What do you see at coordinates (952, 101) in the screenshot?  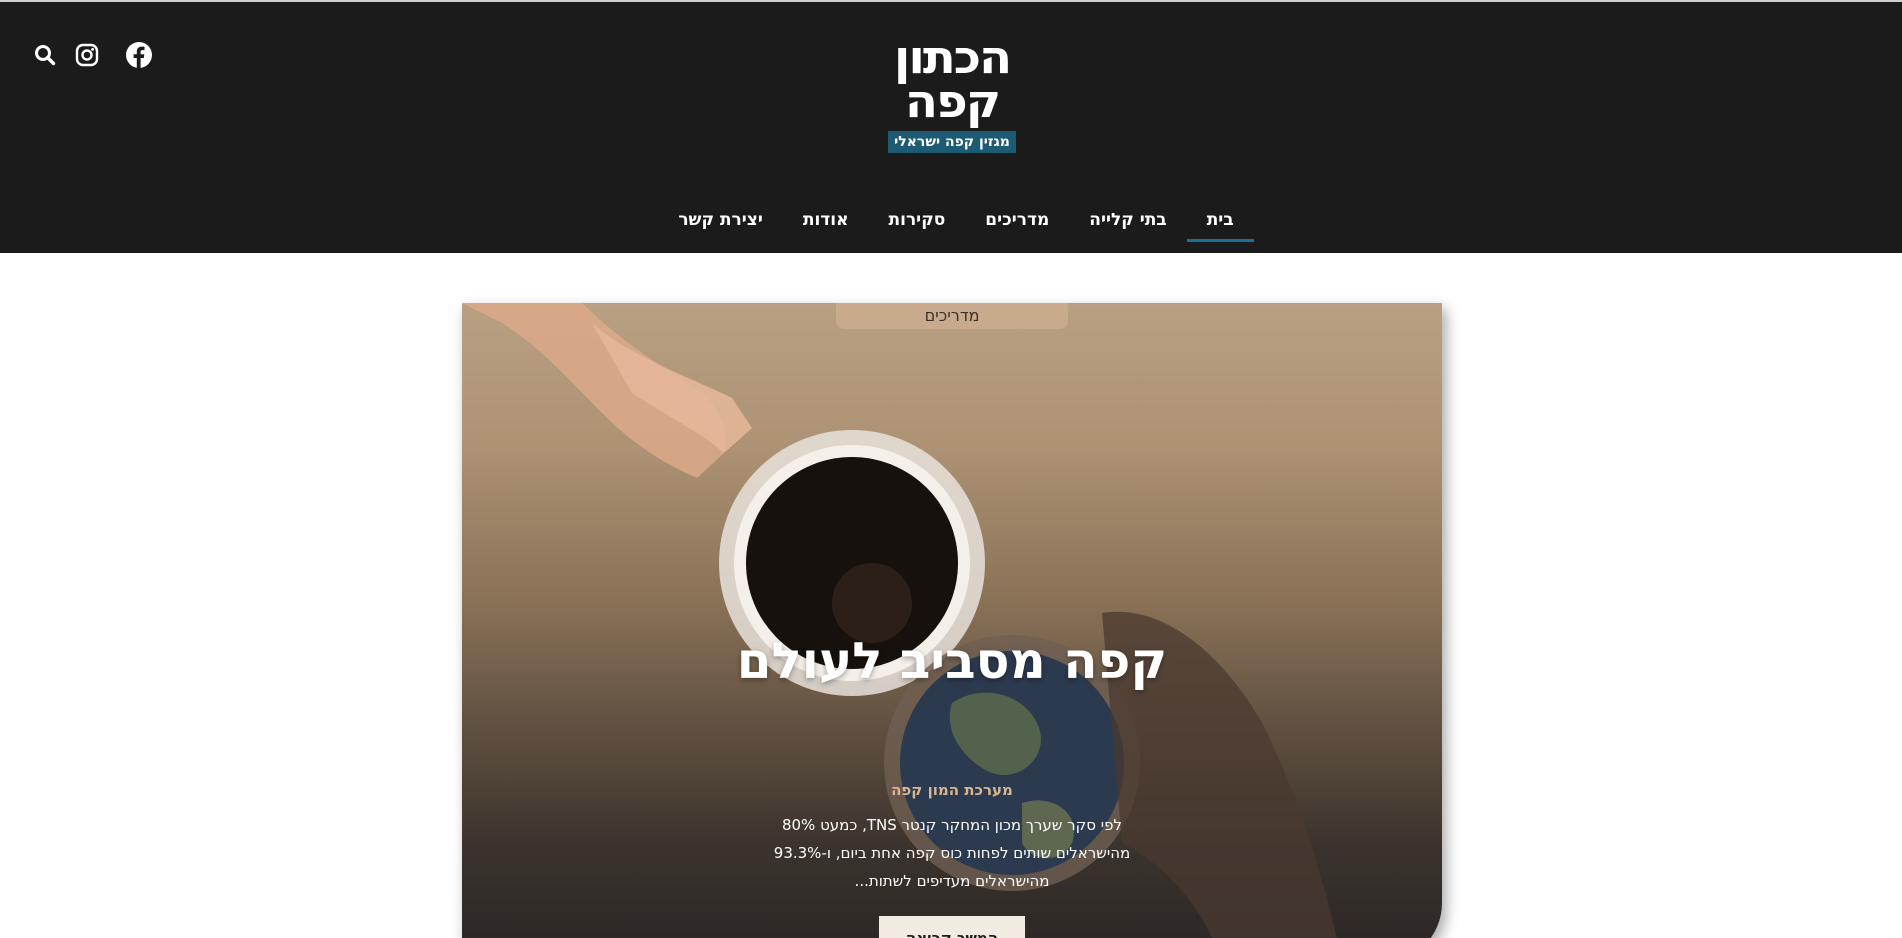 I see `logo-line-2: קפה` at bounding box center [952, 101].